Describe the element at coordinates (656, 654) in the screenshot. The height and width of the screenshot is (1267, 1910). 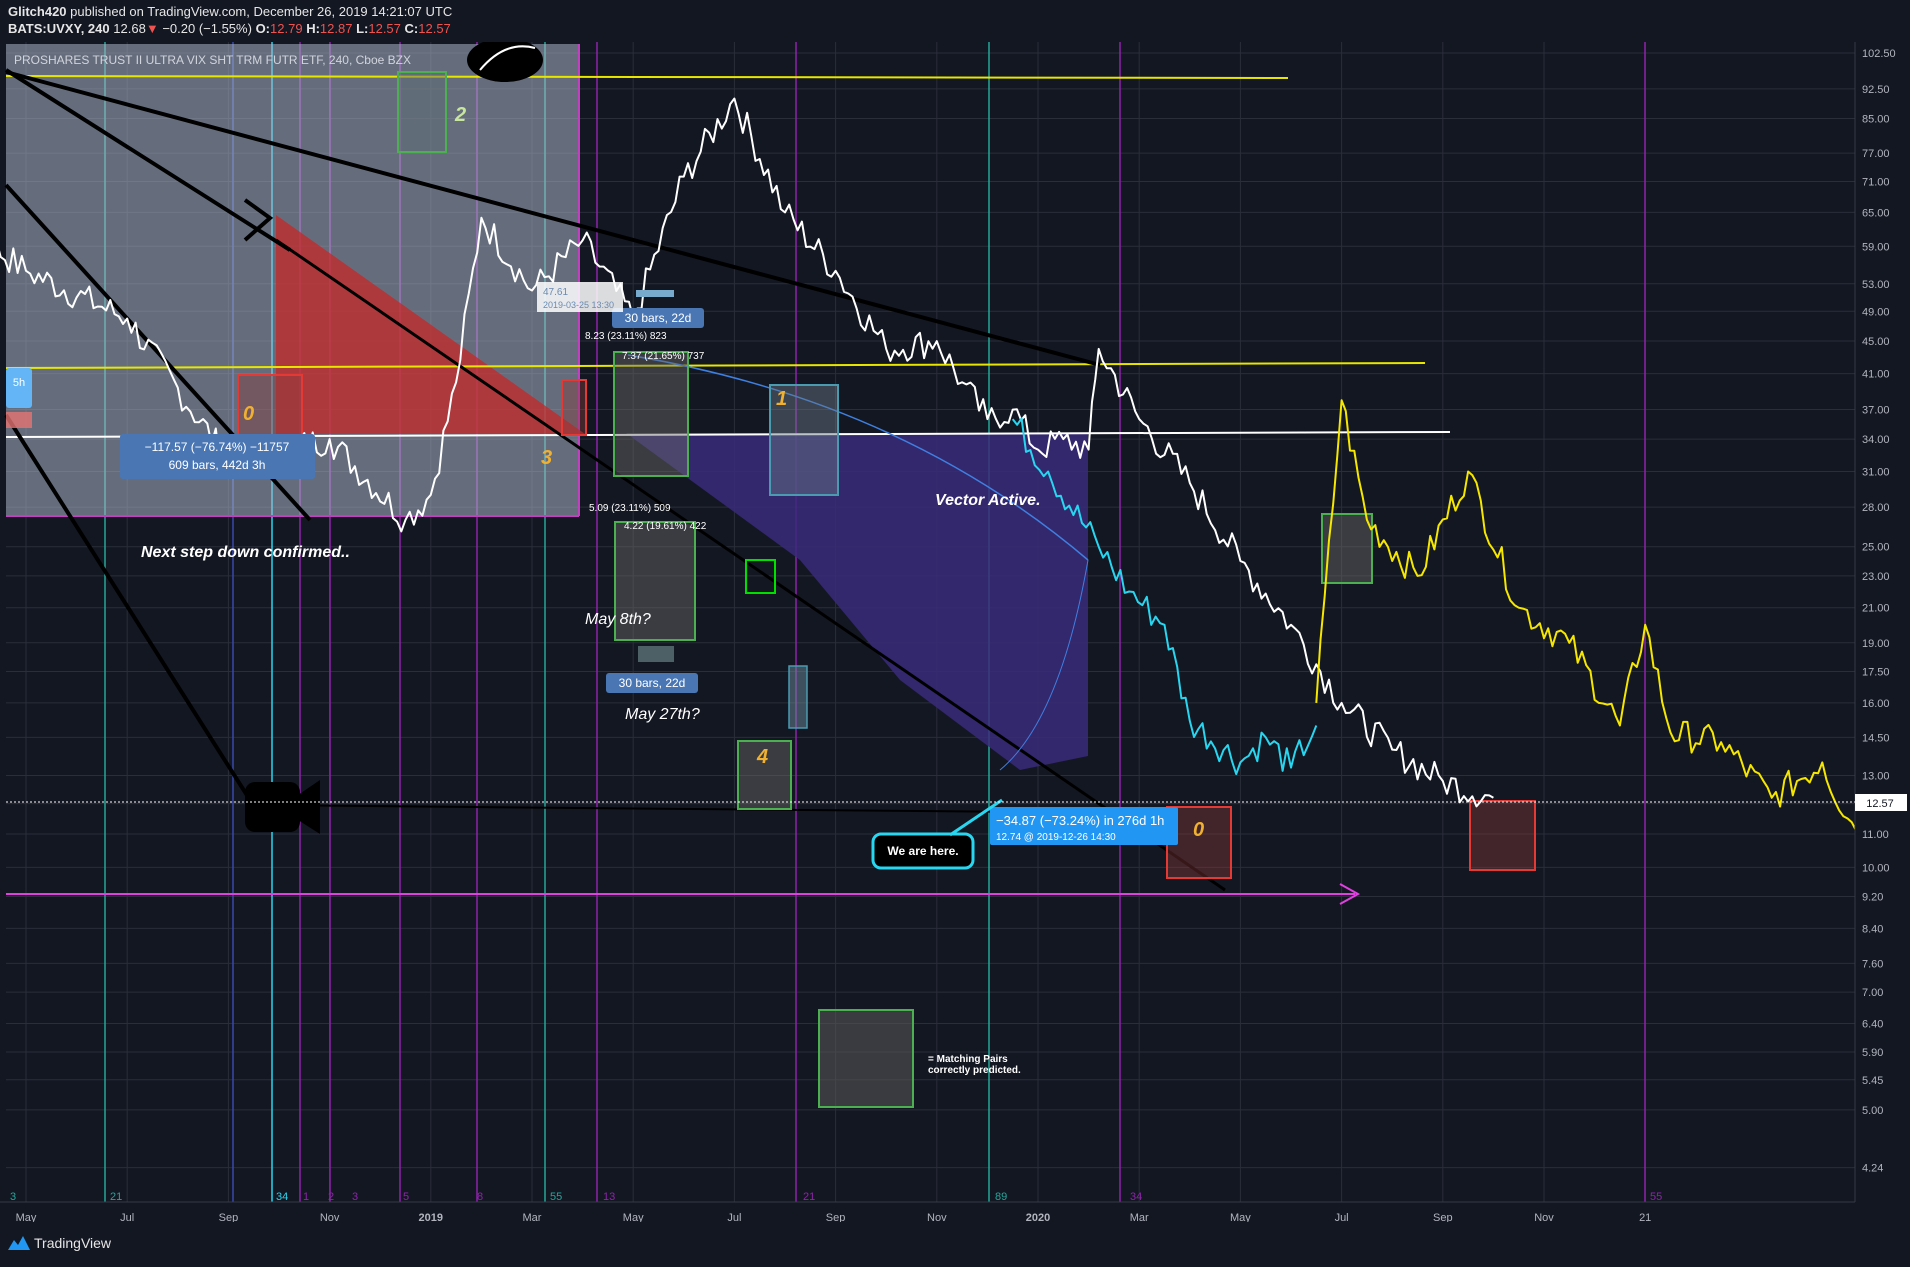
I see `box-small-a` at that location.